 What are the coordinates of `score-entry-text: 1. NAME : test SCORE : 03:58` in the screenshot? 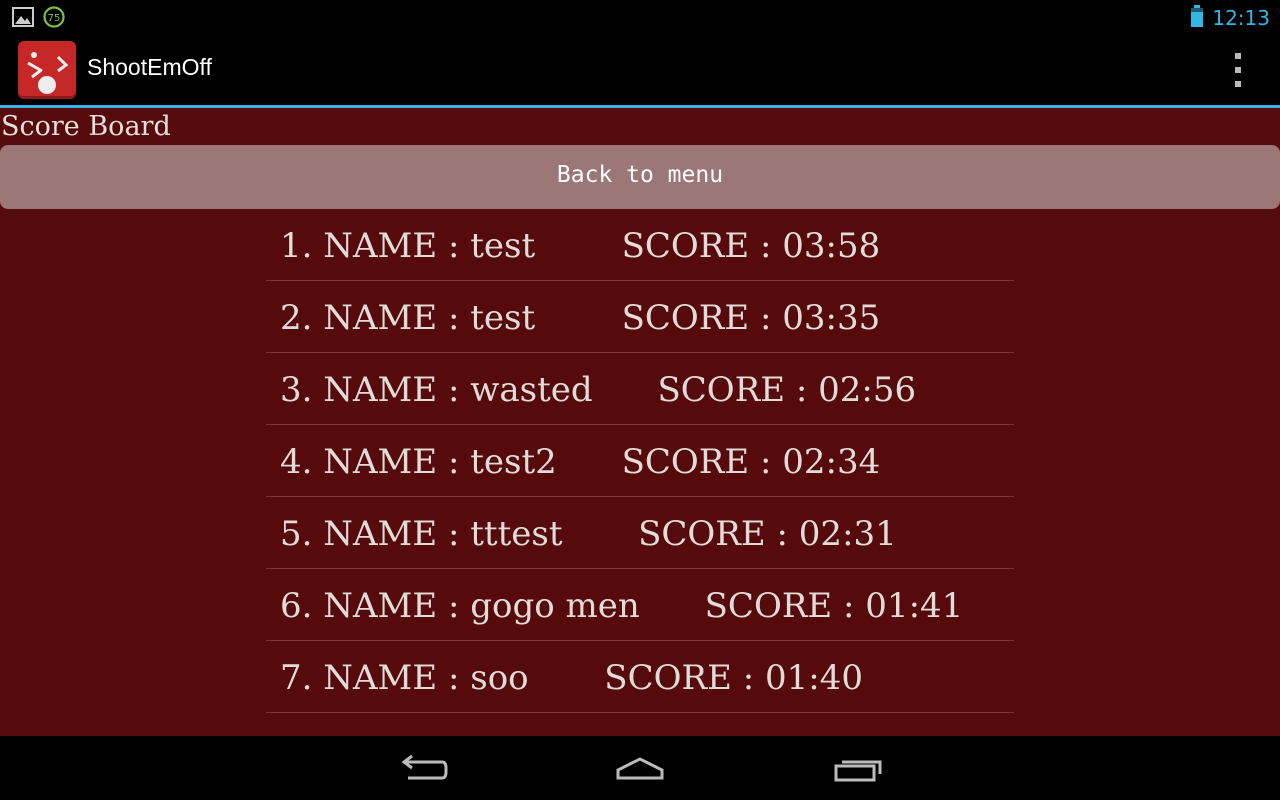 It's located at (580, 246).